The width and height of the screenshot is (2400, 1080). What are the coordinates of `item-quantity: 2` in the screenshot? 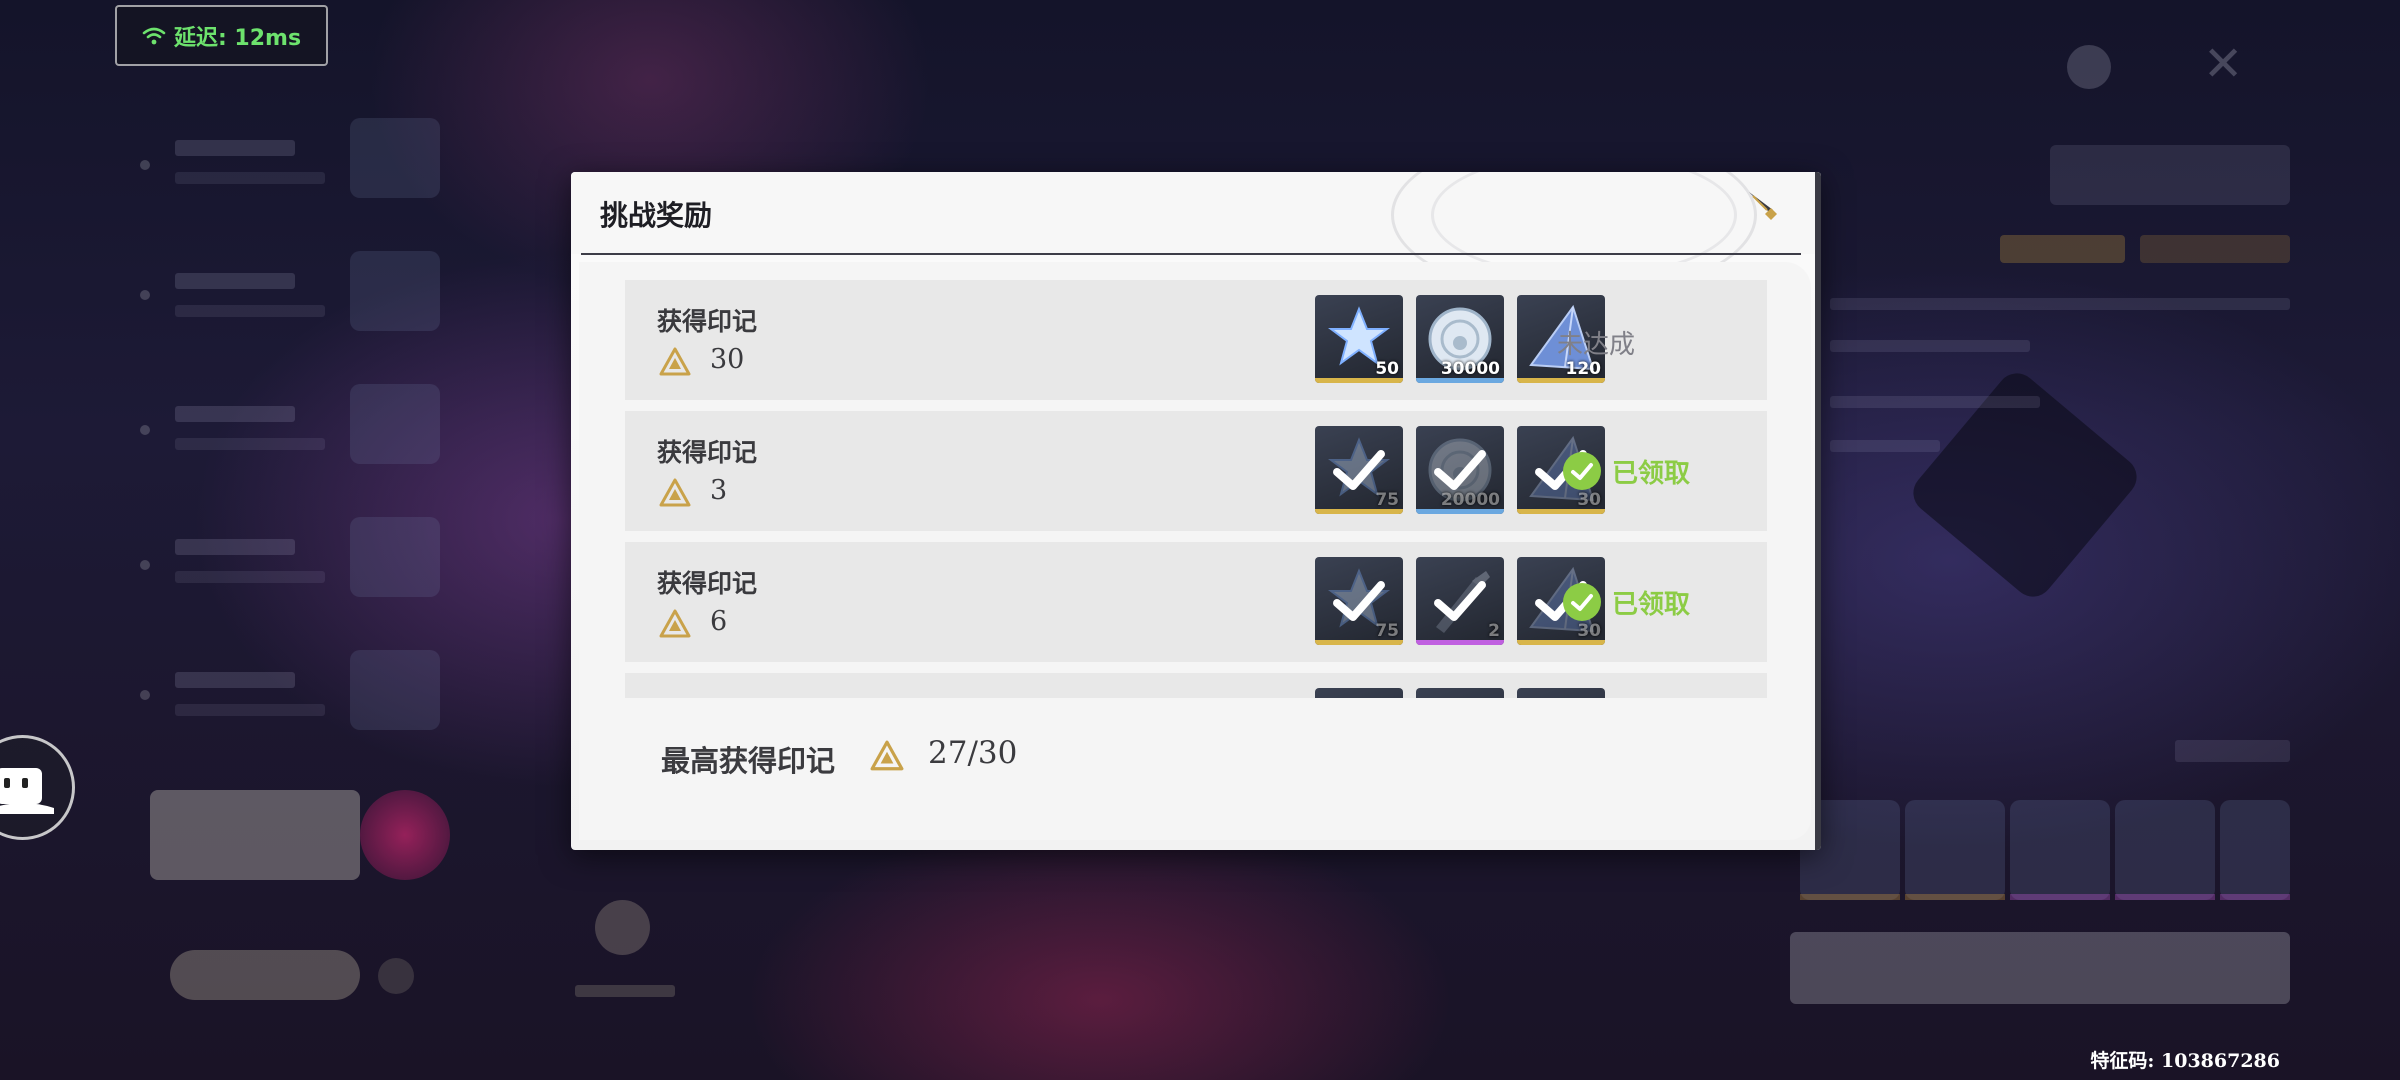 It's located at (1494, 631).